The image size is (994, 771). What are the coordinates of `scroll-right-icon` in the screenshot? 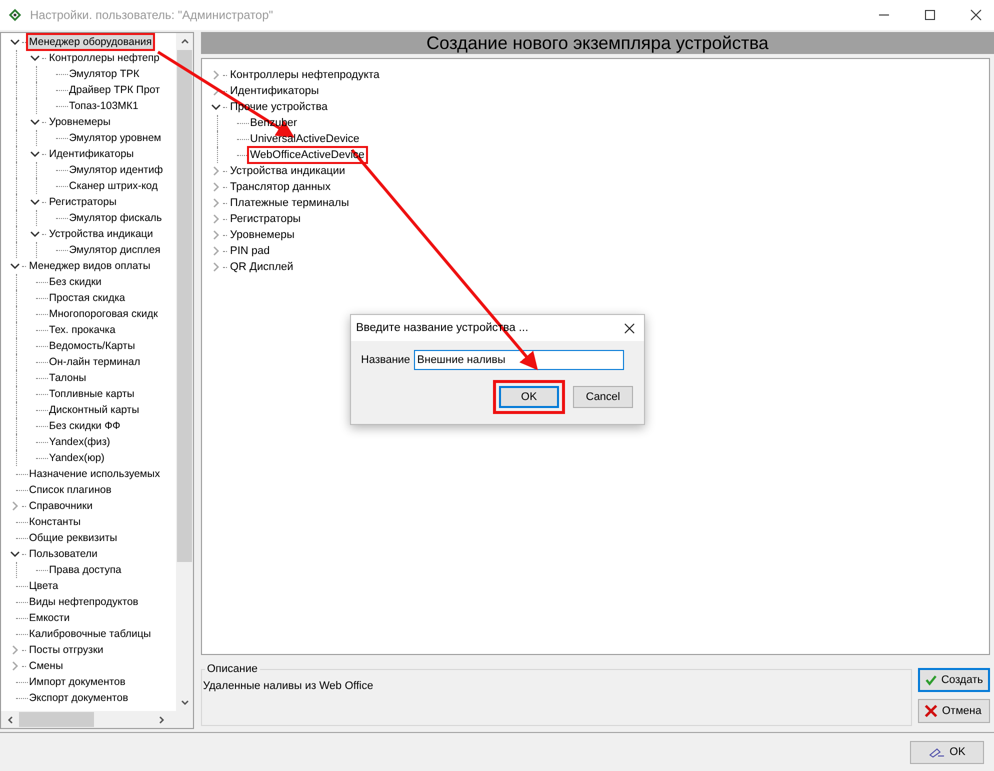 It's located at (162, 719).